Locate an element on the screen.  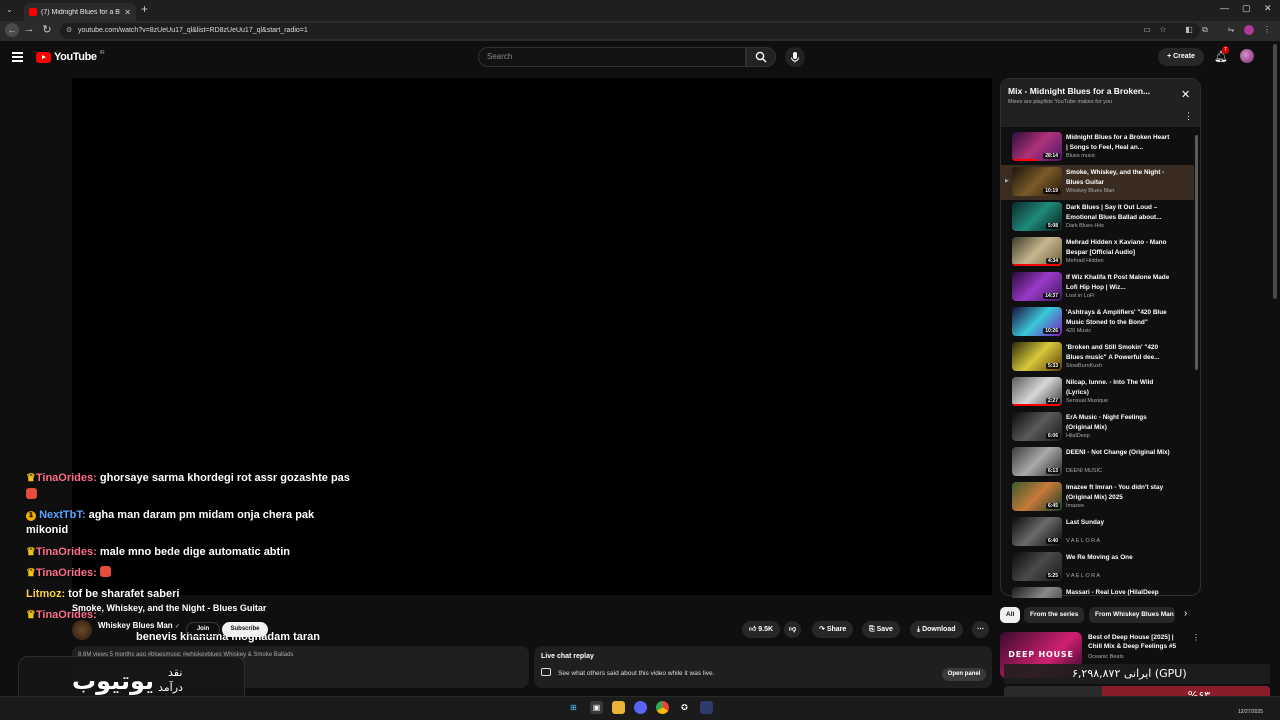
tab-close-icon: ✕ is located at coordinates (127, 12).